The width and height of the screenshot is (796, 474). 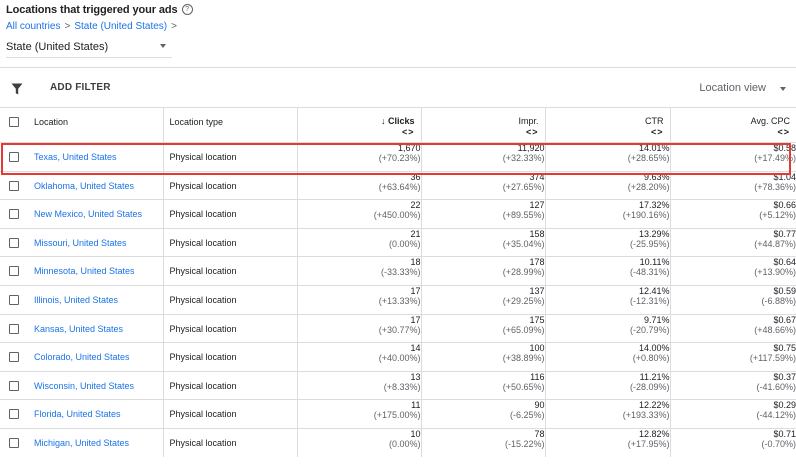 What do you see at coordinates (776, 415) in the screenshot?
I see `avg-cpc-change: (-44.12%)` at bounding box center [776, 415].